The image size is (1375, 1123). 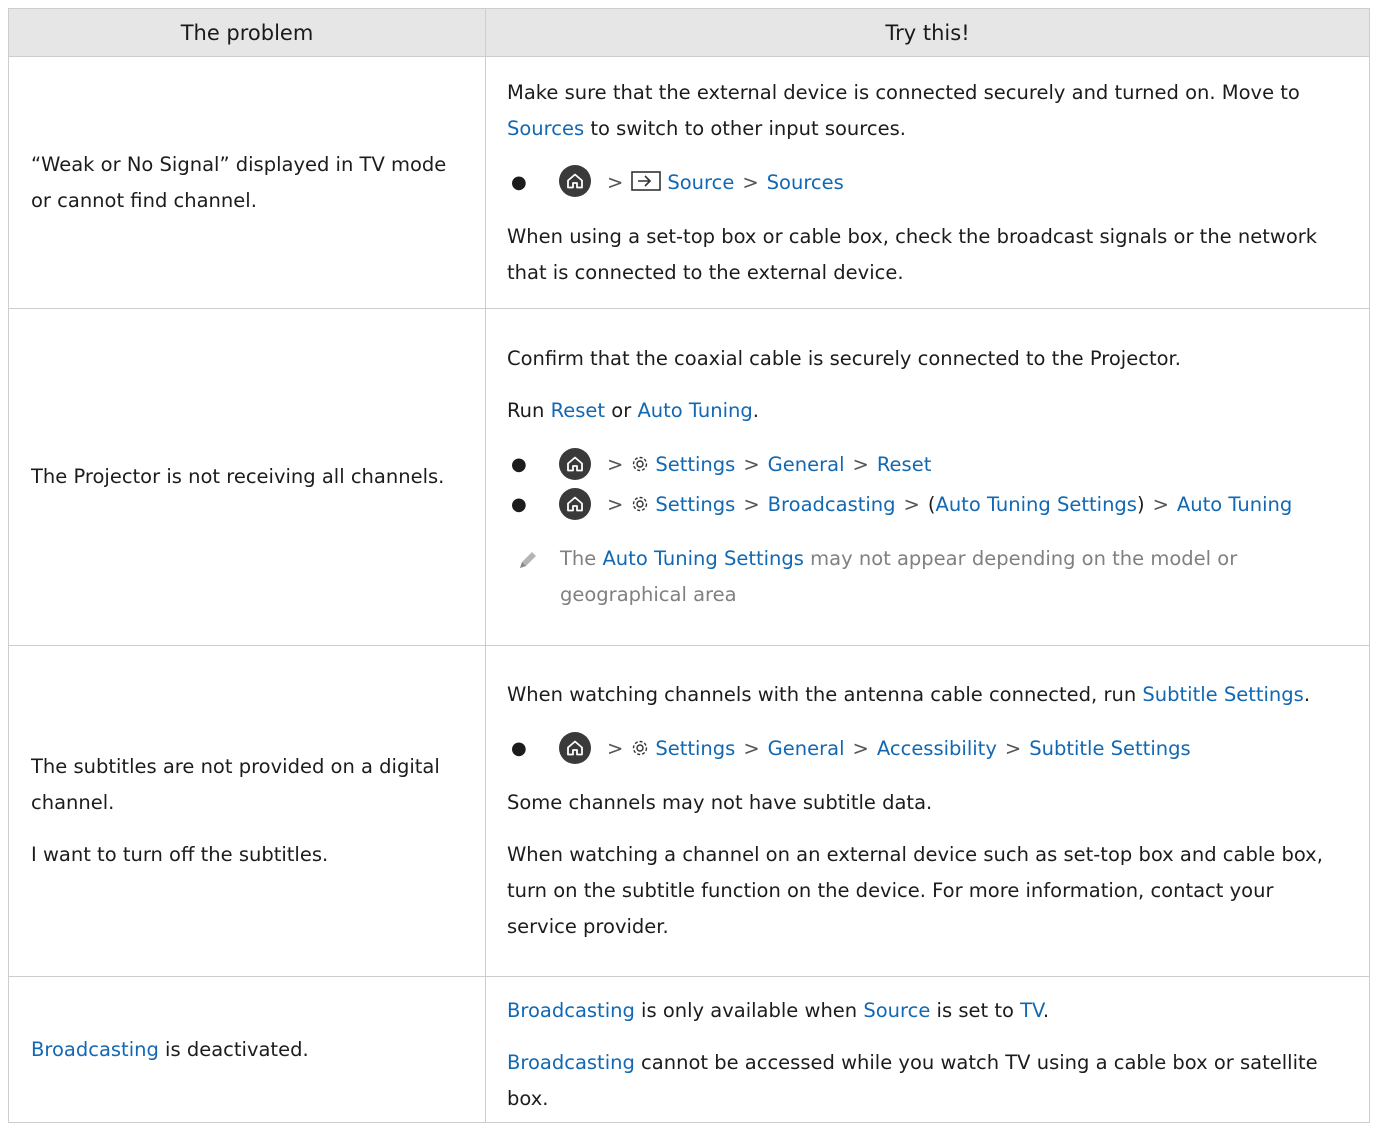 What do you see at coordinates (1222, 694) in the screenshot?
I see `subtitle-settings-link: Subtitle Settings` at bounding box center [1222, 694].